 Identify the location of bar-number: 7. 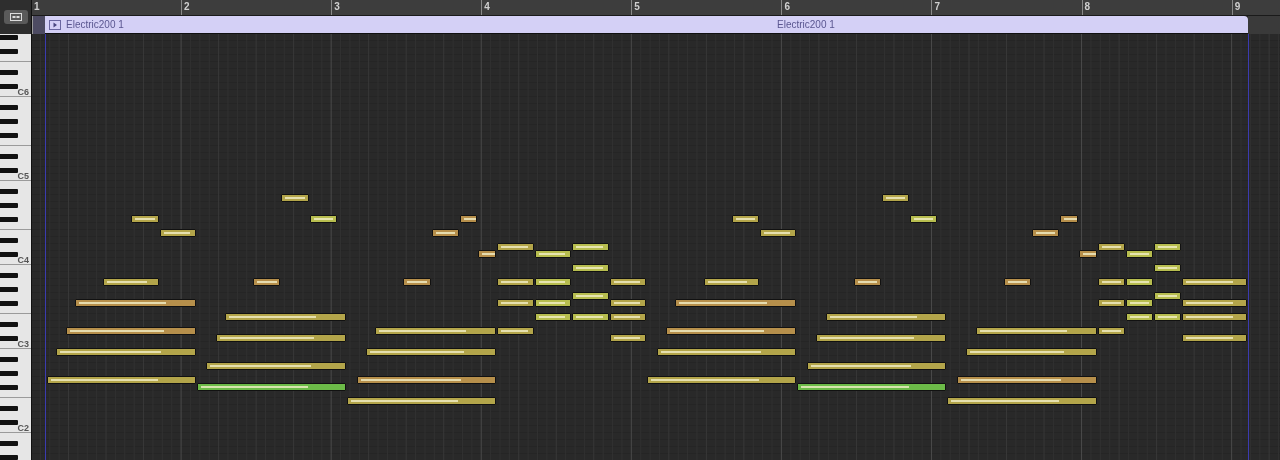
(937, 7).